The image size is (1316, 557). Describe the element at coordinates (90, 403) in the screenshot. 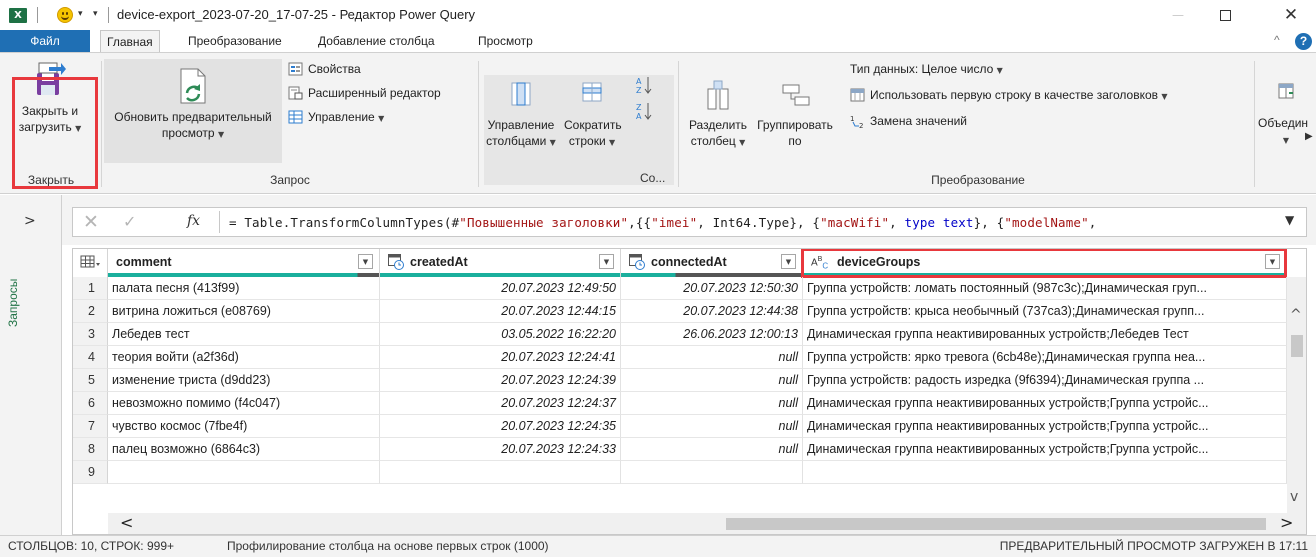

I see `row-number: 6` at that location.